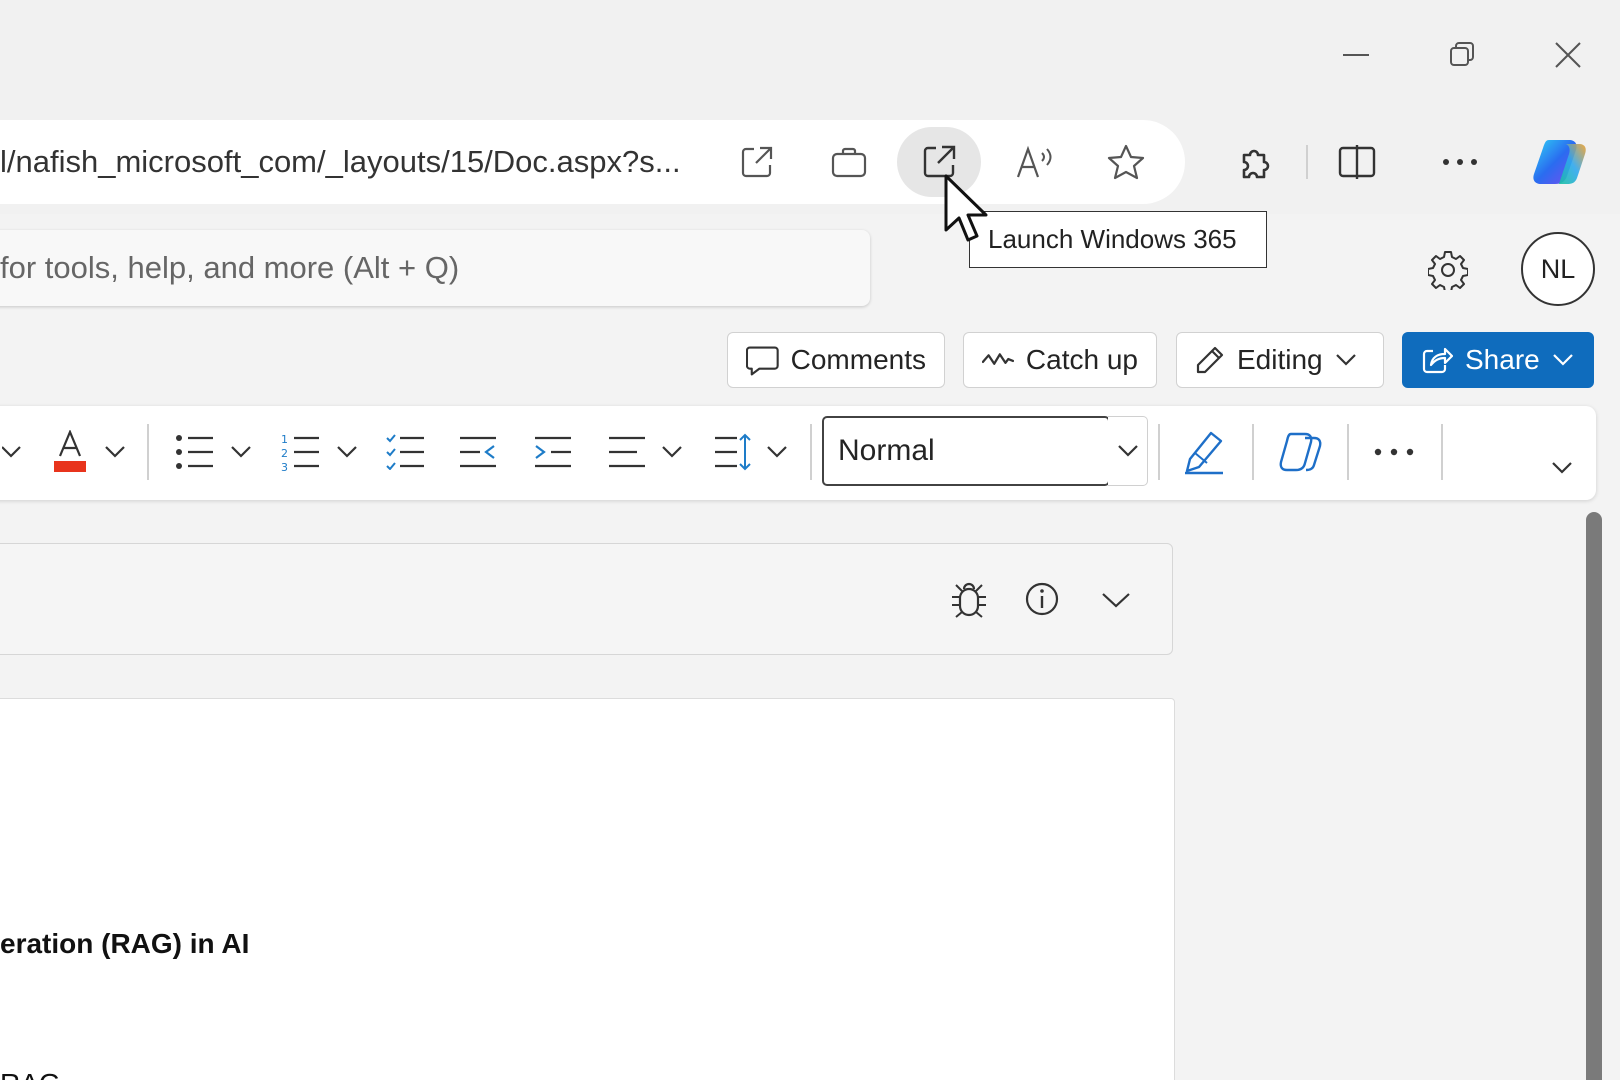 This screenshot has width=1620, height=1080. I want to click on settings-button, so click(1448, 270).